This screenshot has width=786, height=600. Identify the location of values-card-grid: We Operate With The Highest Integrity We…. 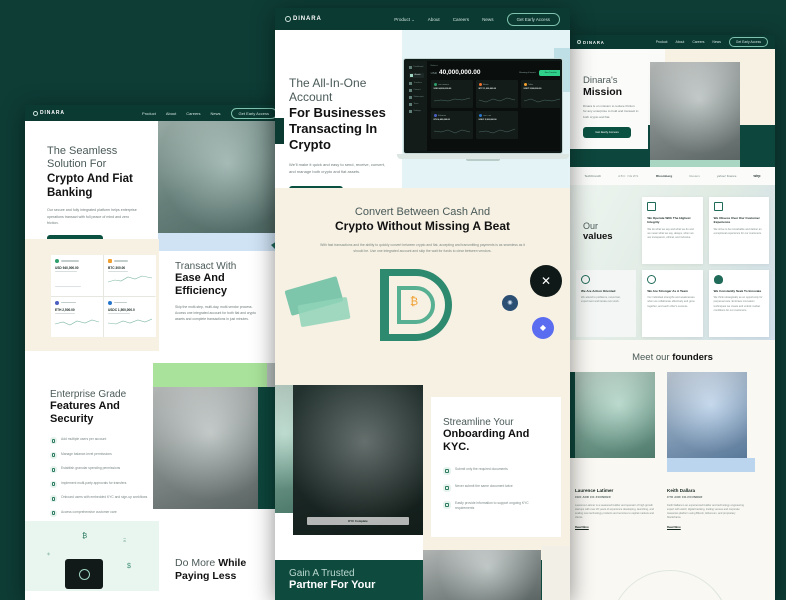
(672, 267).